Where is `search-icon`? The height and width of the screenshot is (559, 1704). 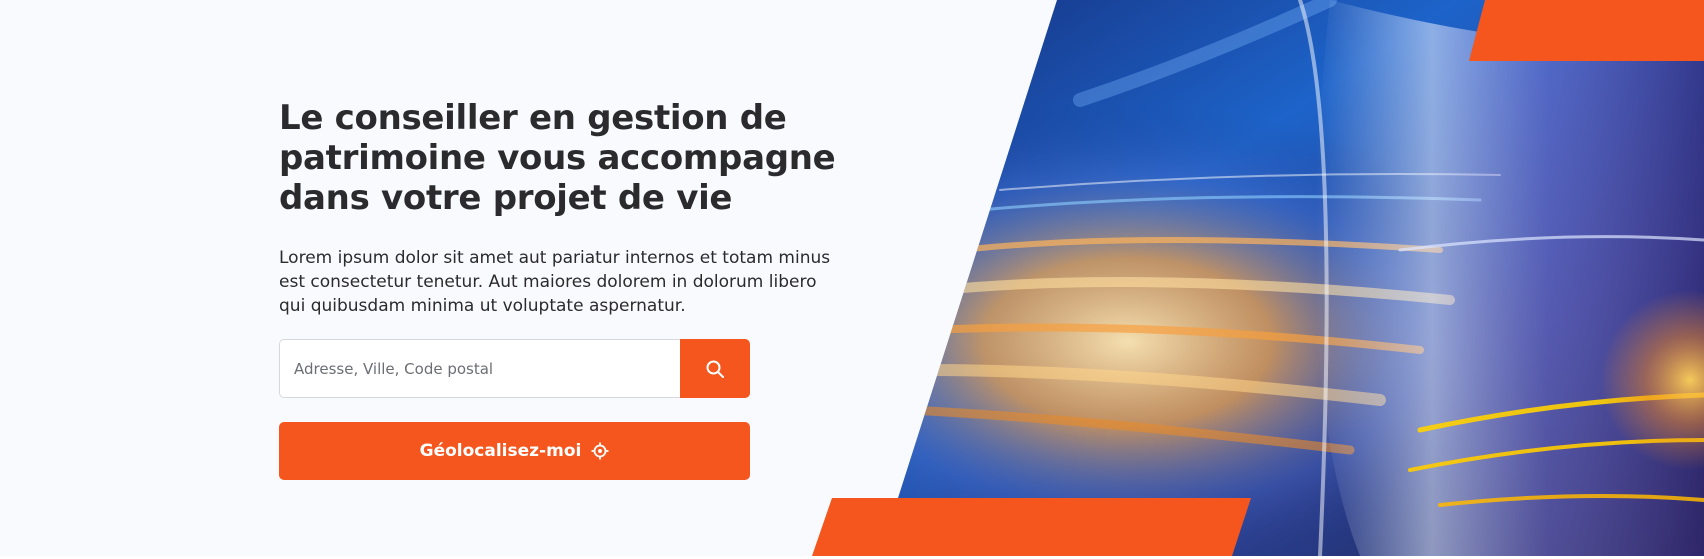
search-icon is located at coordinates (715, 369).